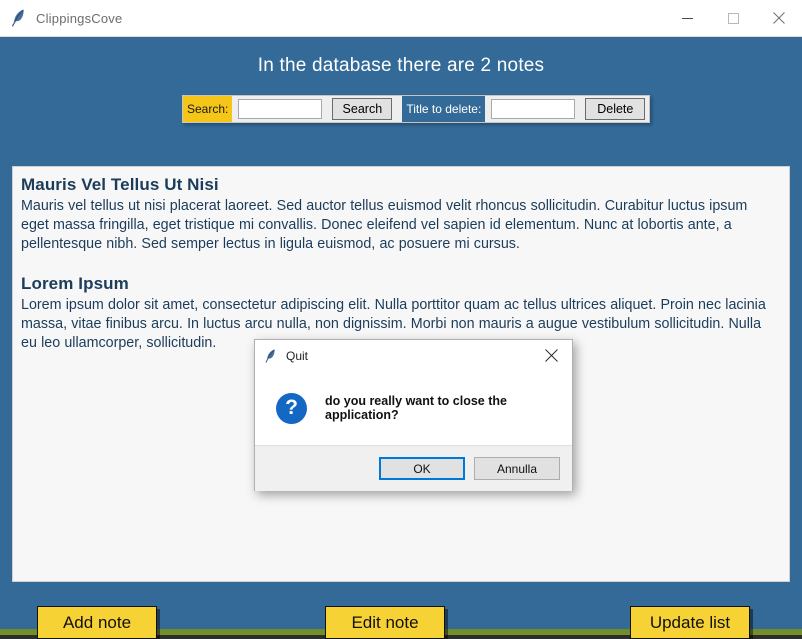 This screenshot has width=802, height=639. I want to click on minimize-button, so click(687, 18).